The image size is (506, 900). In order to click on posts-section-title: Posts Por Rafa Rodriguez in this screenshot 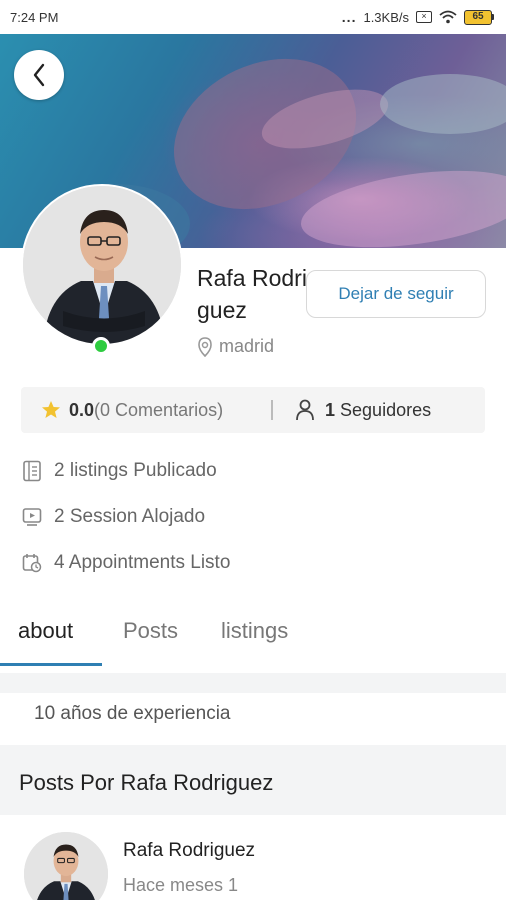, I will do `click(146, 782)`.